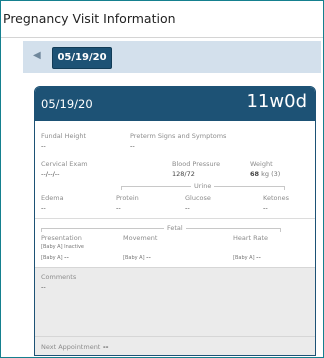 This screenshot has height=358, width=324. I want to click on cervical-exam-value: --/--/--, so click(50, 174).